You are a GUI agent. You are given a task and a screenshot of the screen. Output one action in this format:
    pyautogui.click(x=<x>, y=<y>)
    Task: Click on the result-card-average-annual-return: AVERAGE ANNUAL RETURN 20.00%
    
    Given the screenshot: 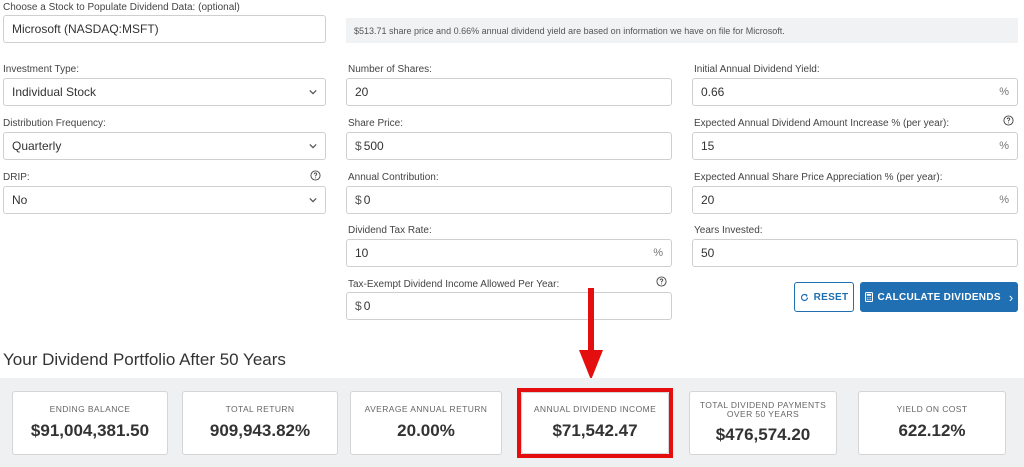 What is the action you would take?
    pyautogui.click(x=426, y=423)
    